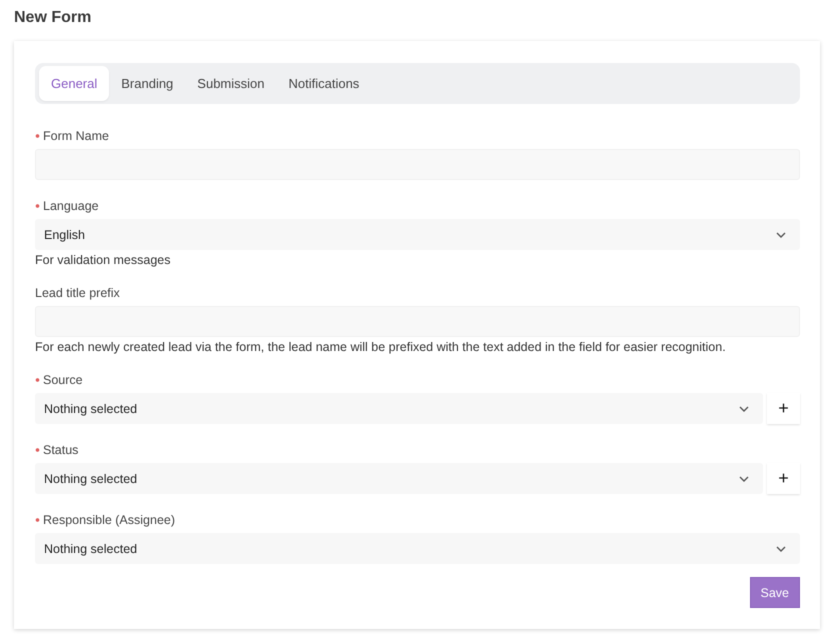  What do you see at coordinates (775, 592) in the screenshot?
I see `save-button: Save` at bounding box center [775, 592].